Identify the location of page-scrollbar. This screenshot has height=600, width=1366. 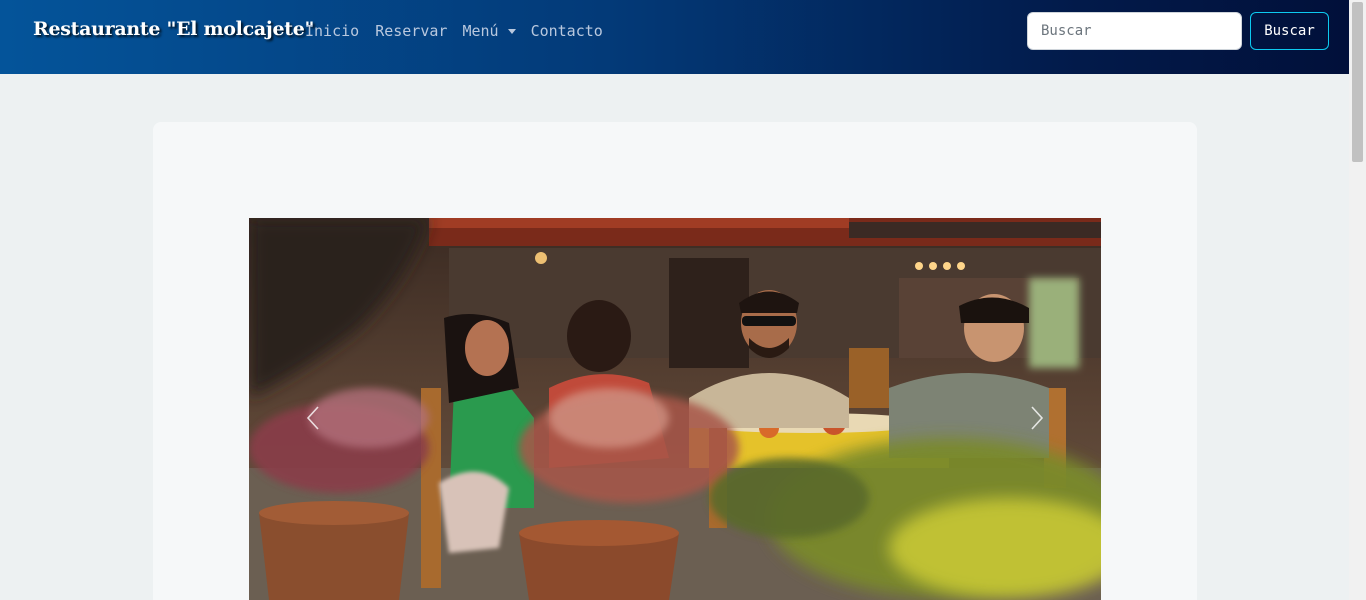
(1357, 300).